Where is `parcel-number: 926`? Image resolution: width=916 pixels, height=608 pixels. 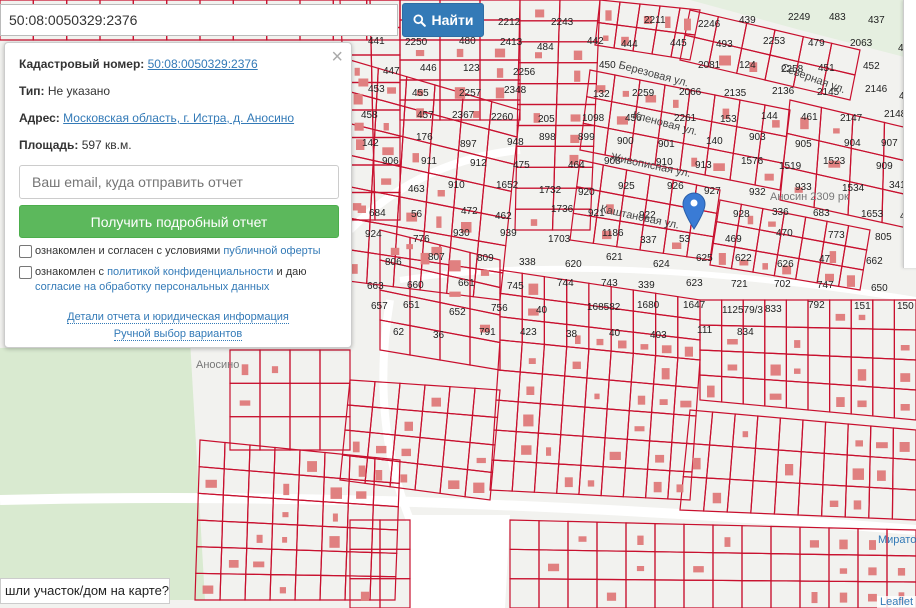
parcel-number: 926 is located at coordinates (675, 186).